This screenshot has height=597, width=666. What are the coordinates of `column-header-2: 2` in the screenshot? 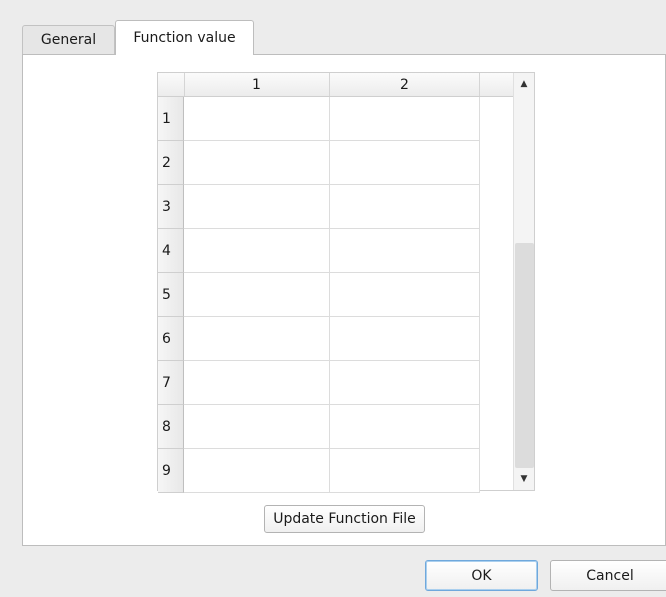 It's located at (405, 84).